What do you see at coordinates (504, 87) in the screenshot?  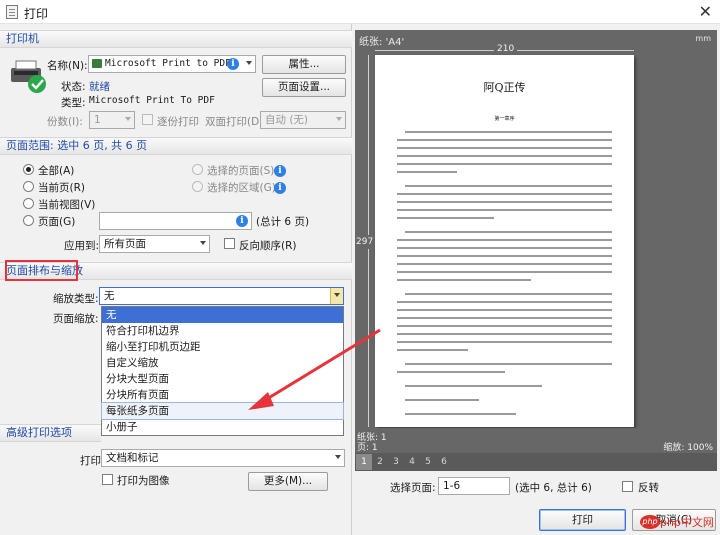 I see `document-title: 阿Q正传` at bounding box center [504, 87].